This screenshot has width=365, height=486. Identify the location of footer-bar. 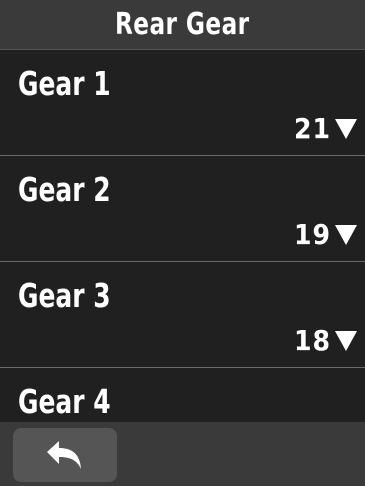
(182, 454).